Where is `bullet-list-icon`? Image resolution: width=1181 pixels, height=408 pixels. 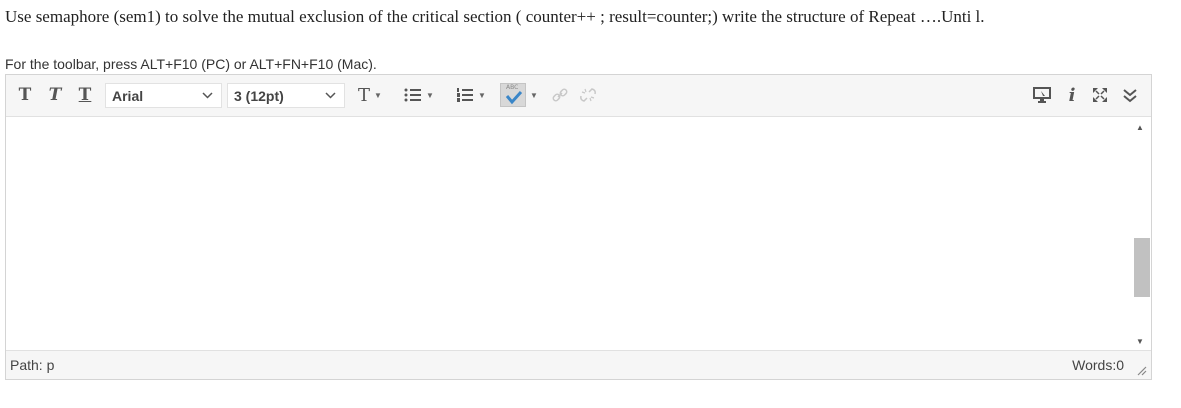
bullet-list-icon is located at coordinates (413, 95).